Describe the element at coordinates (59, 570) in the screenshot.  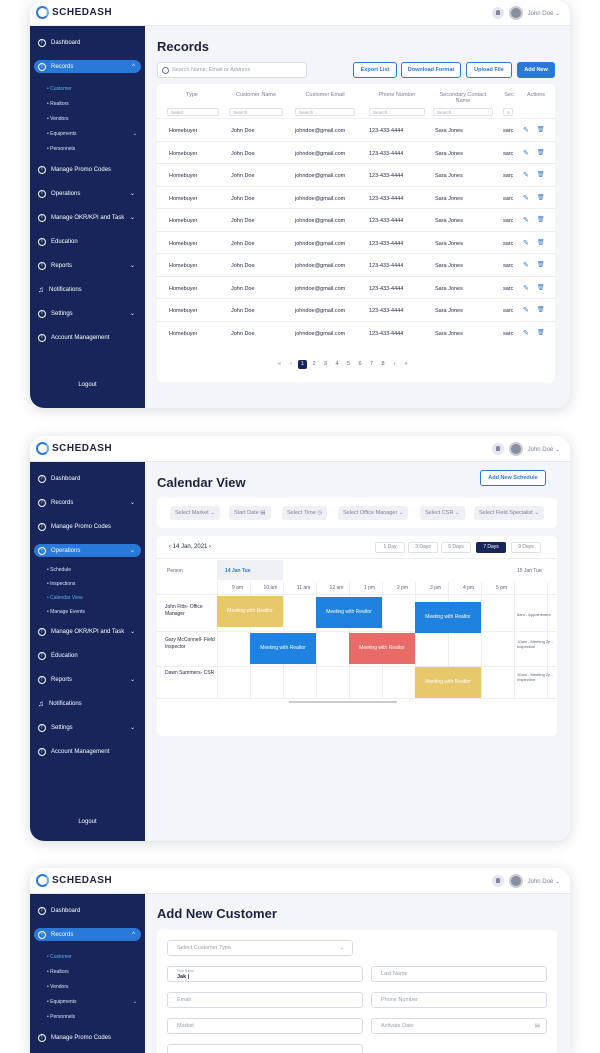
I see `sidebar-sub-schedule: • Schedule` at that location.